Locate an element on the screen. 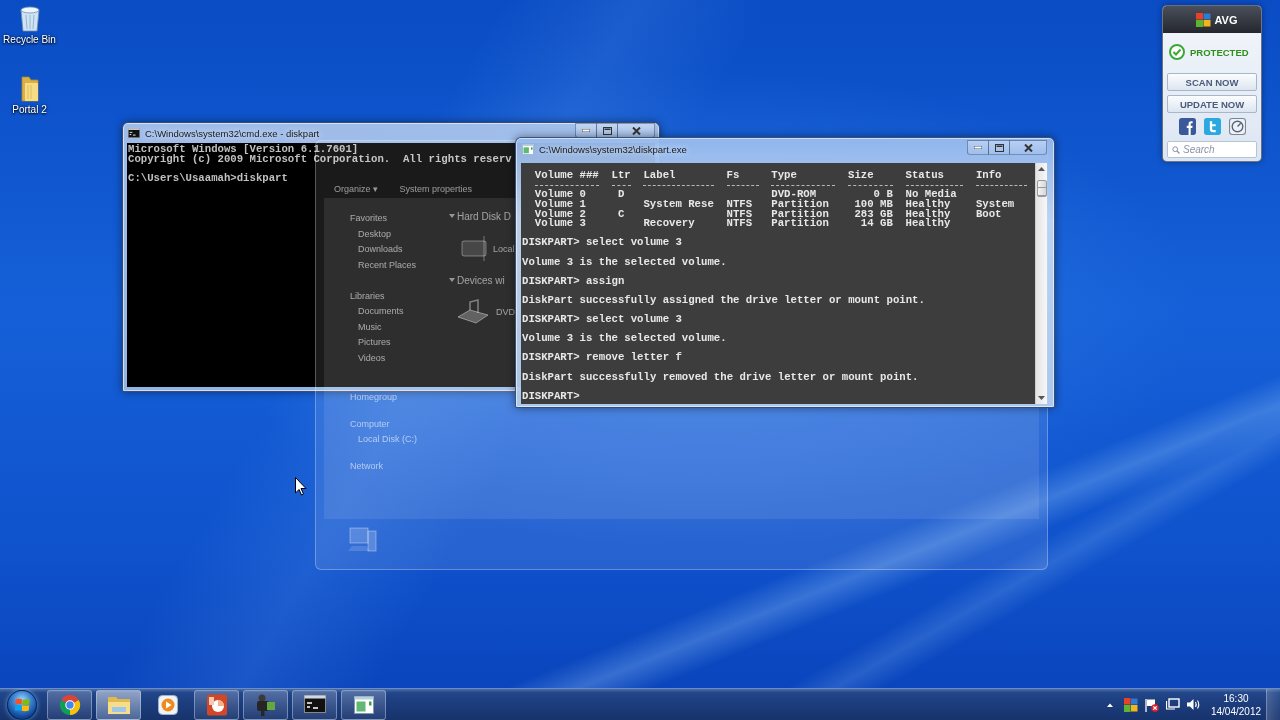 The image size is (1280, 720). table-cell: Volume 0 is located at coordinates (560, 195).